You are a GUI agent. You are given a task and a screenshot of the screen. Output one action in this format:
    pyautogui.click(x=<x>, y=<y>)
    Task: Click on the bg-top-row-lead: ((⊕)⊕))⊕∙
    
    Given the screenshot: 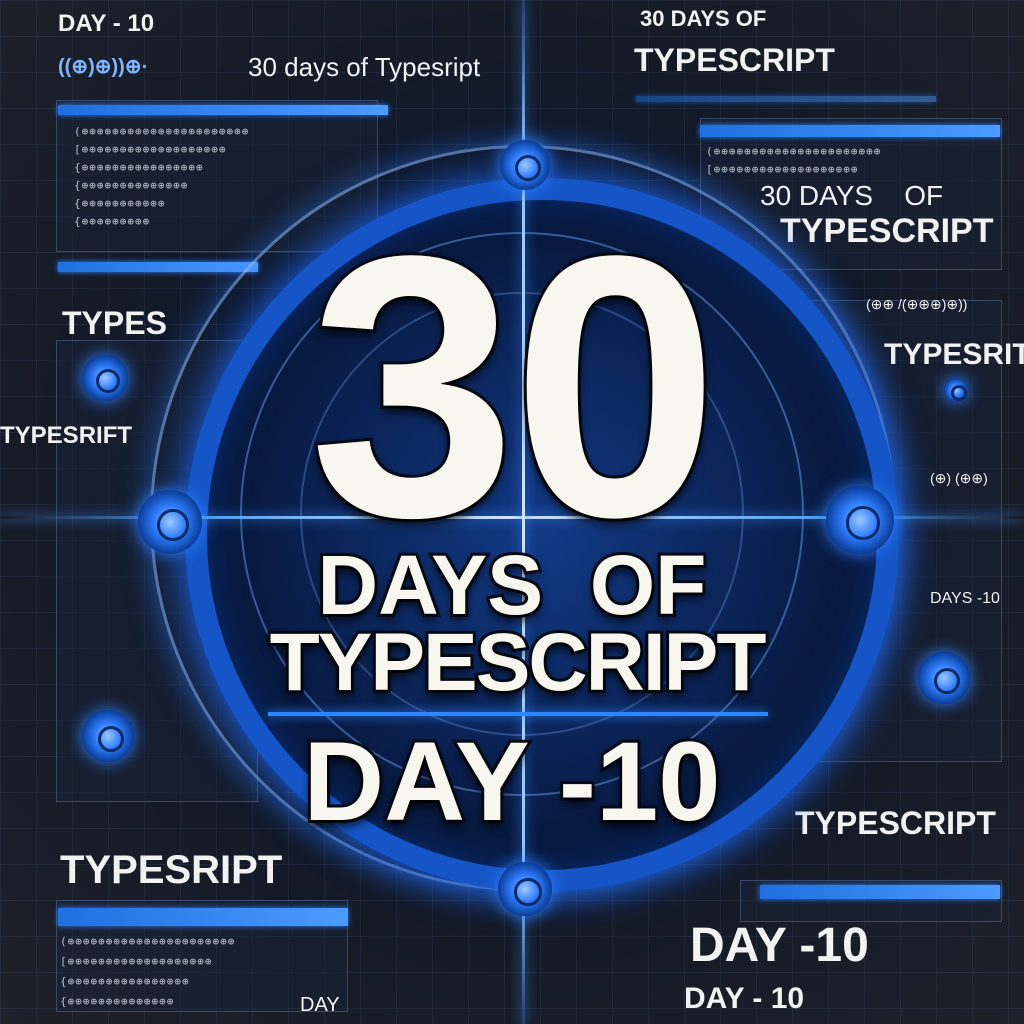 What is the action you would take?
    pyautogui.click(x=103, y=67)
    